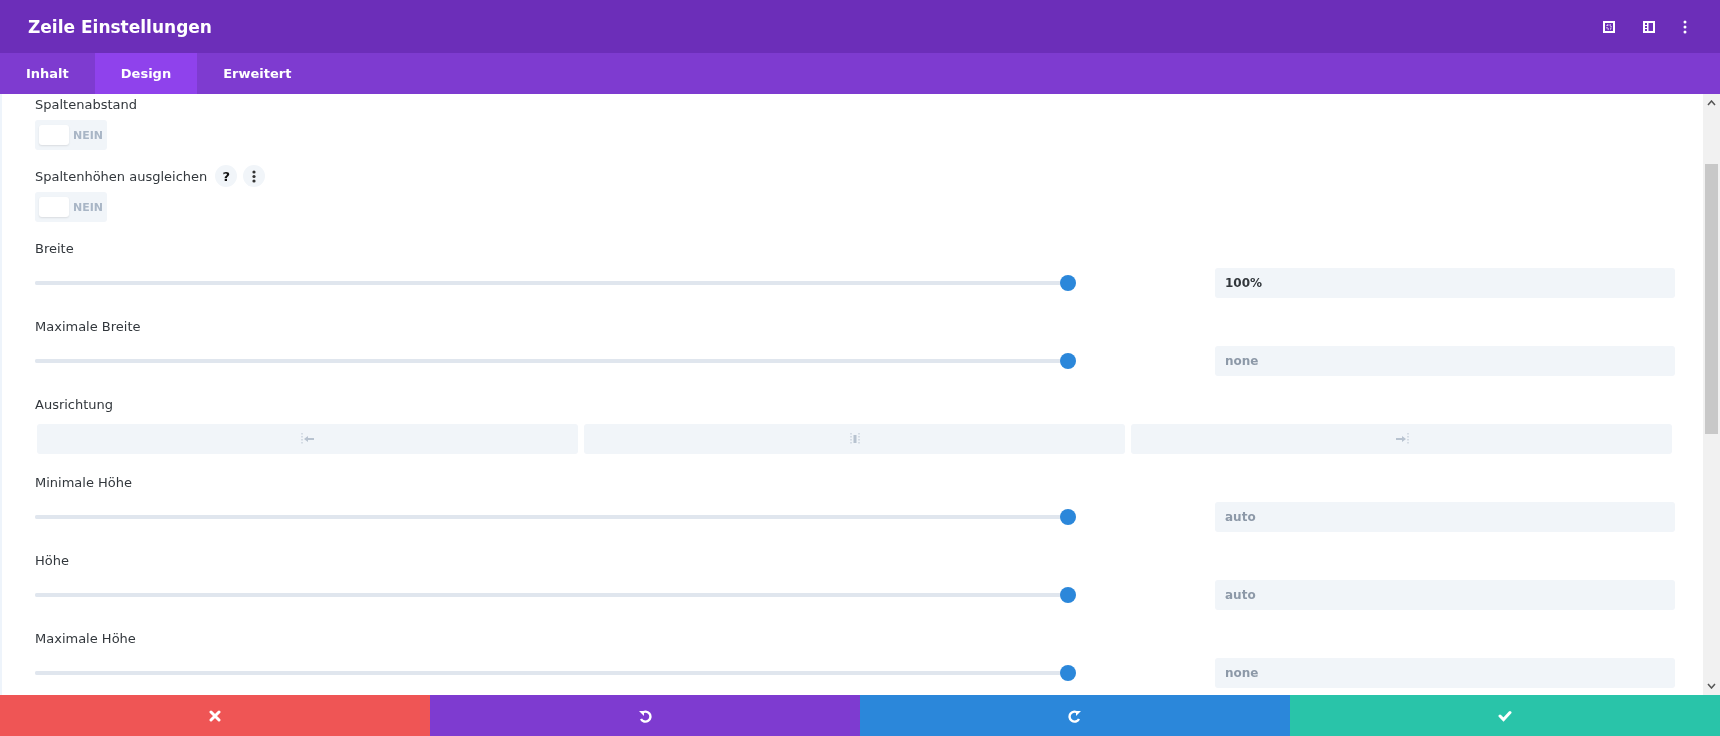 Image resolution: width=1720 pixels, height=736 pixels. I want to click on setting-label: Minimale Höhe, so click(84, 482).